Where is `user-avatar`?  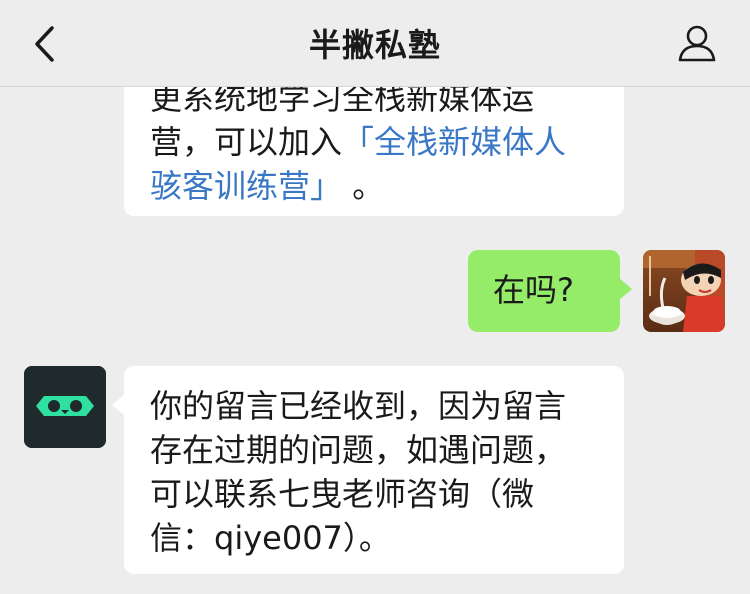
user-avatar is located at coordinates (684, 291).